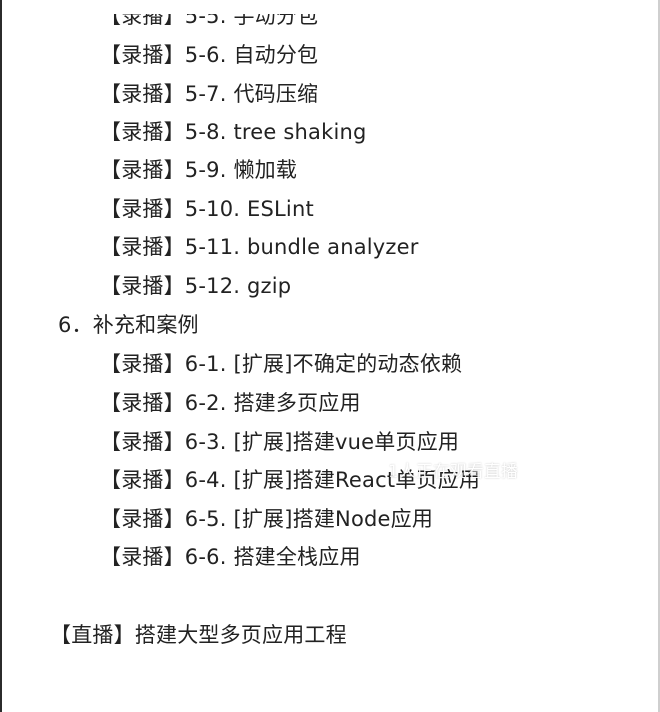  I want to click on list-item: 【录播】5-7. 代码压缩, so click(209, 94).